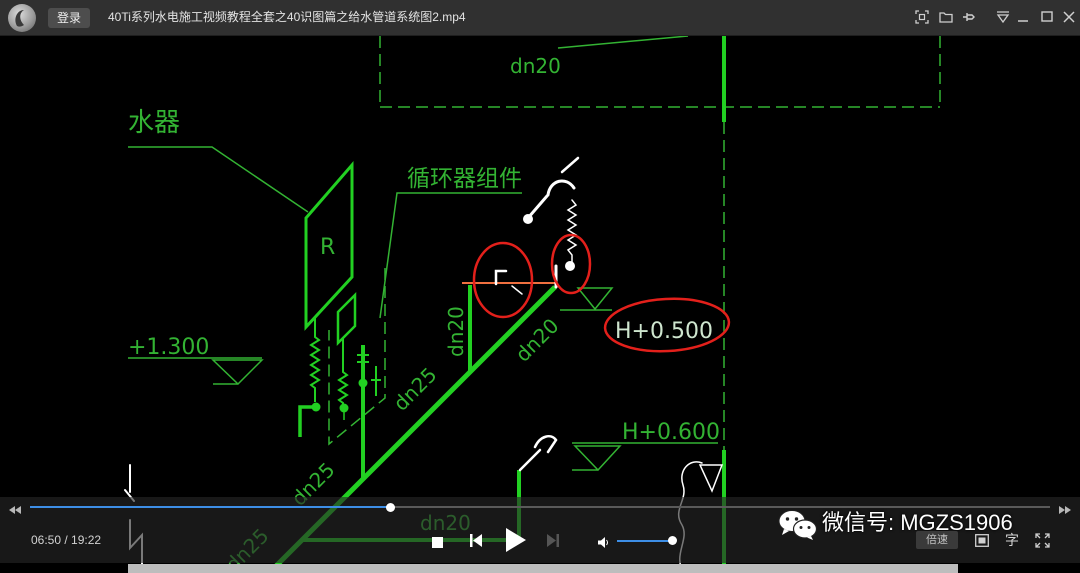 The width and height of the screenshot is (1080, 573). What do you see at coordinates (540, 530) in the screenshot?
I see `player-controls: 06:50 / 19:22 微信号: MGZS1906 倍速 字` at bounding box center [540, 530].